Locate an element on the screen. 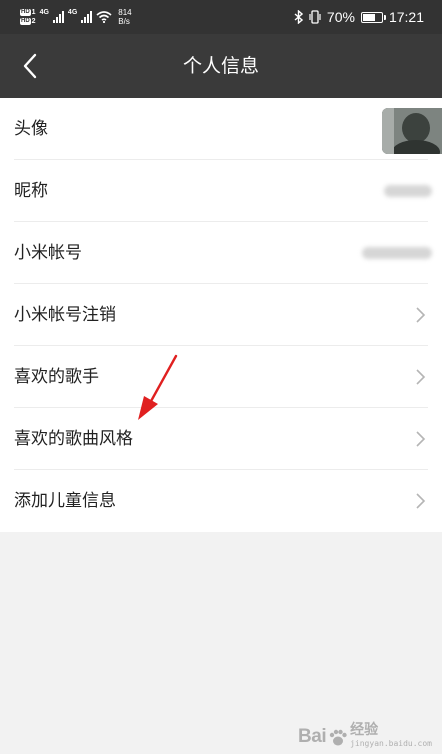 The width and height of the screenshot is (442, 754). row-label: 小米帐号注销 is located at coordinates (65, 315).